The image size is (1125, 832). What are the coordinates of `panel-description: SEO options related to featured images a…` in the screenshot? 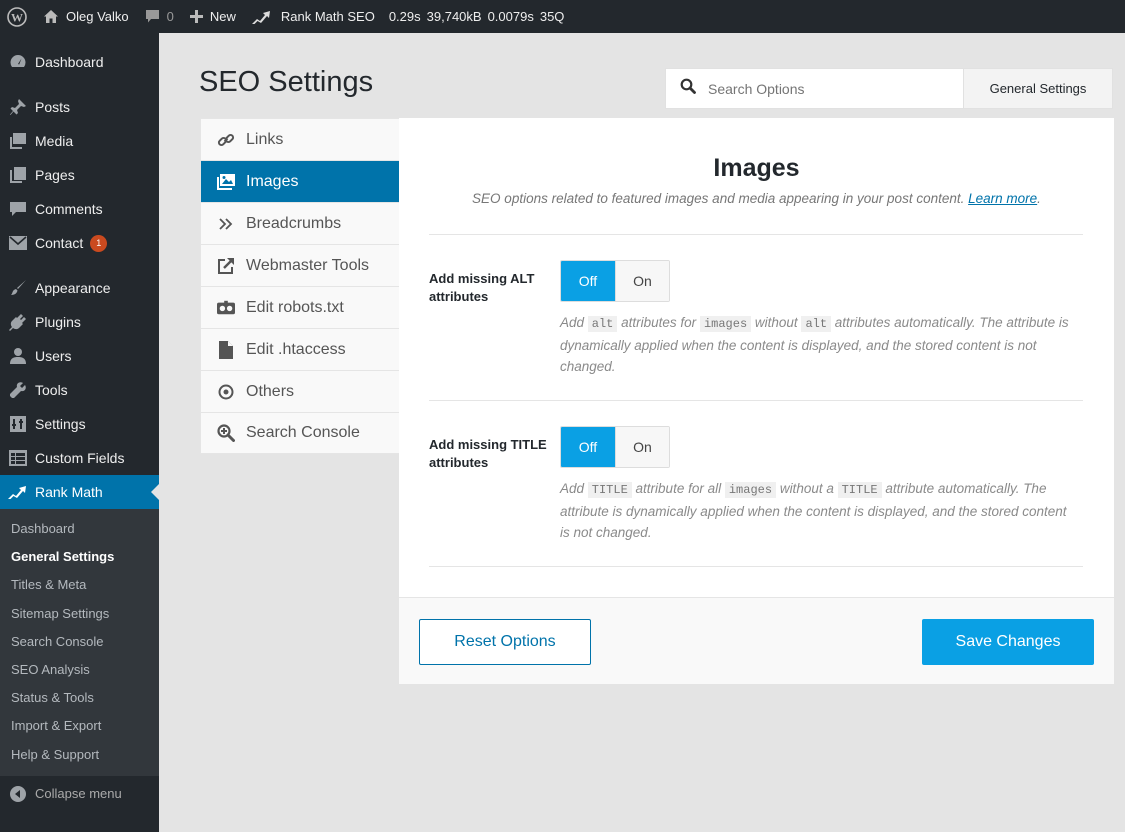 It's located at (756, 198).